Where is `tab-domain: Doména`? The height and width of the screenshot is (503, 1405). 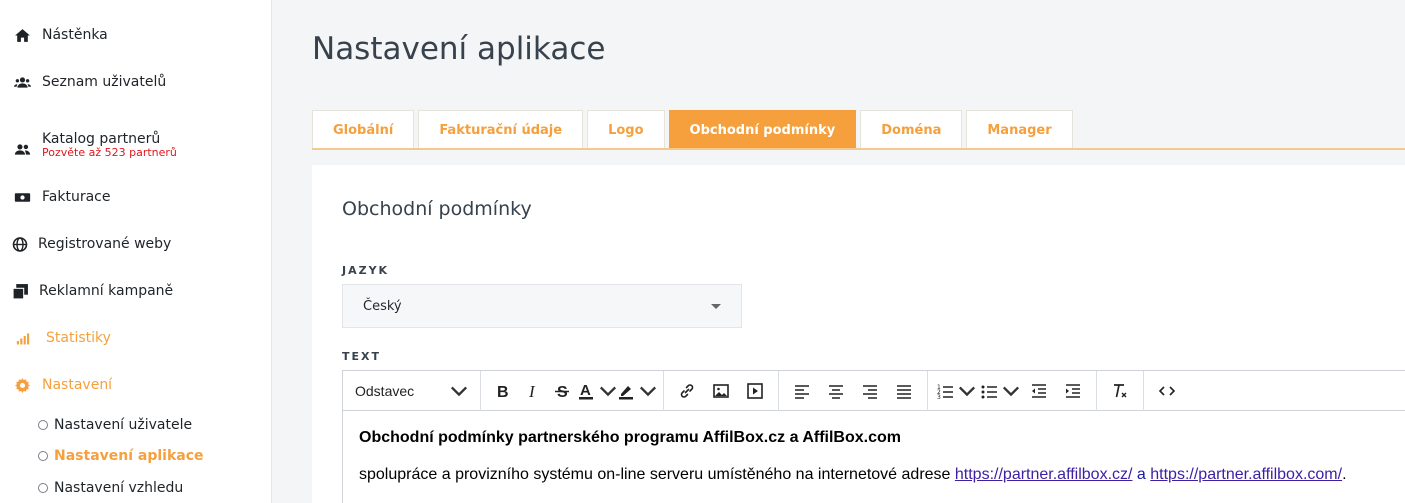 tab-domain: Doména is located at coordinates (911, 129).